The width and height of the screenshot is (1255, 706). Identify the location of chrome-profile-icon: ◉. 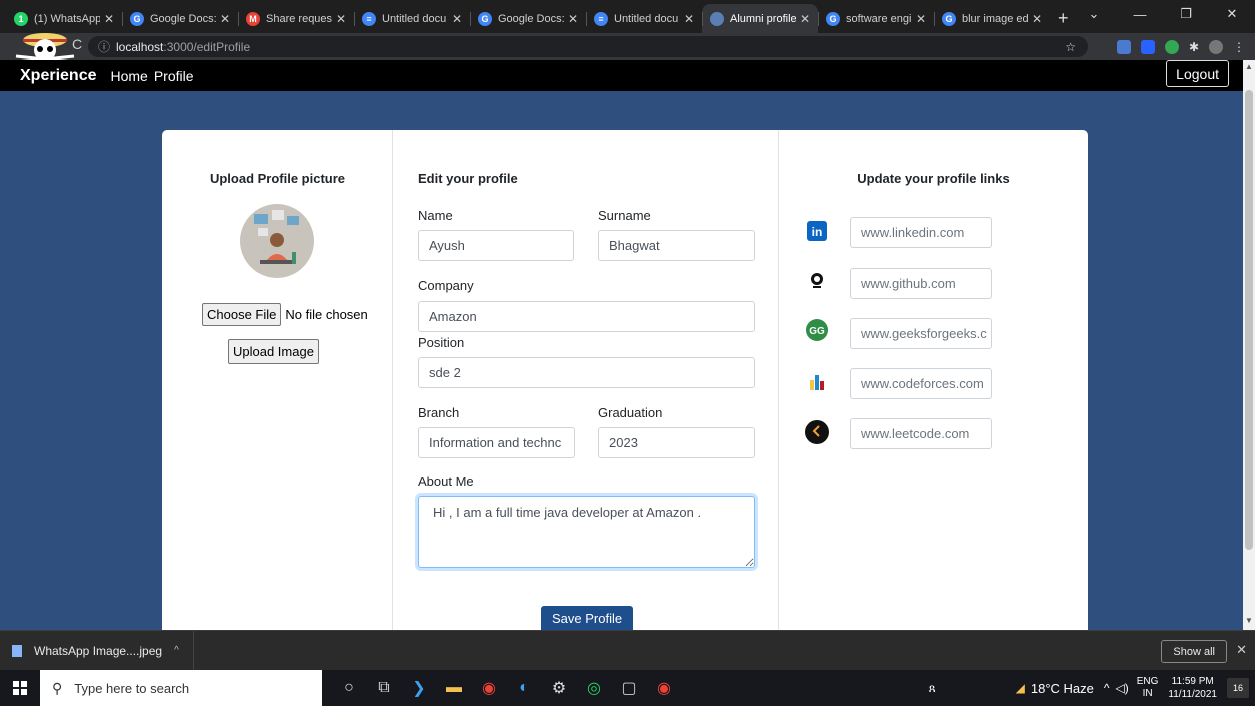
(664, 688).